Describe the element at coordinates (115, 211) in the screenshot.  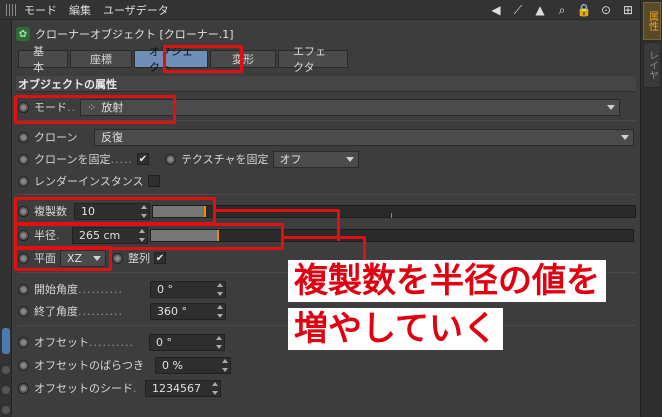
I see `highlight-count` at that location.